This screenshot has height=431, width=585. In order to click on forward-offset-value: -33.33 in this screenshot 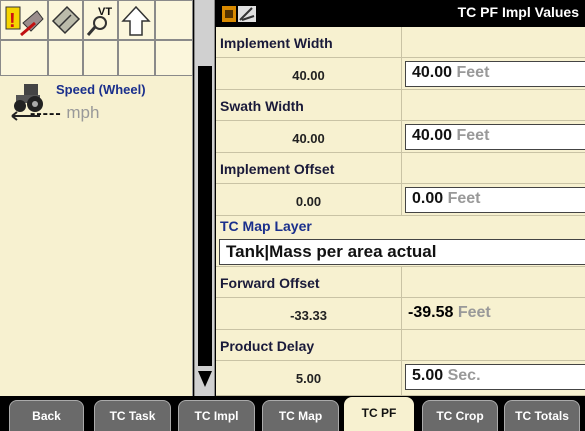, I will do `click(308, 314)`.